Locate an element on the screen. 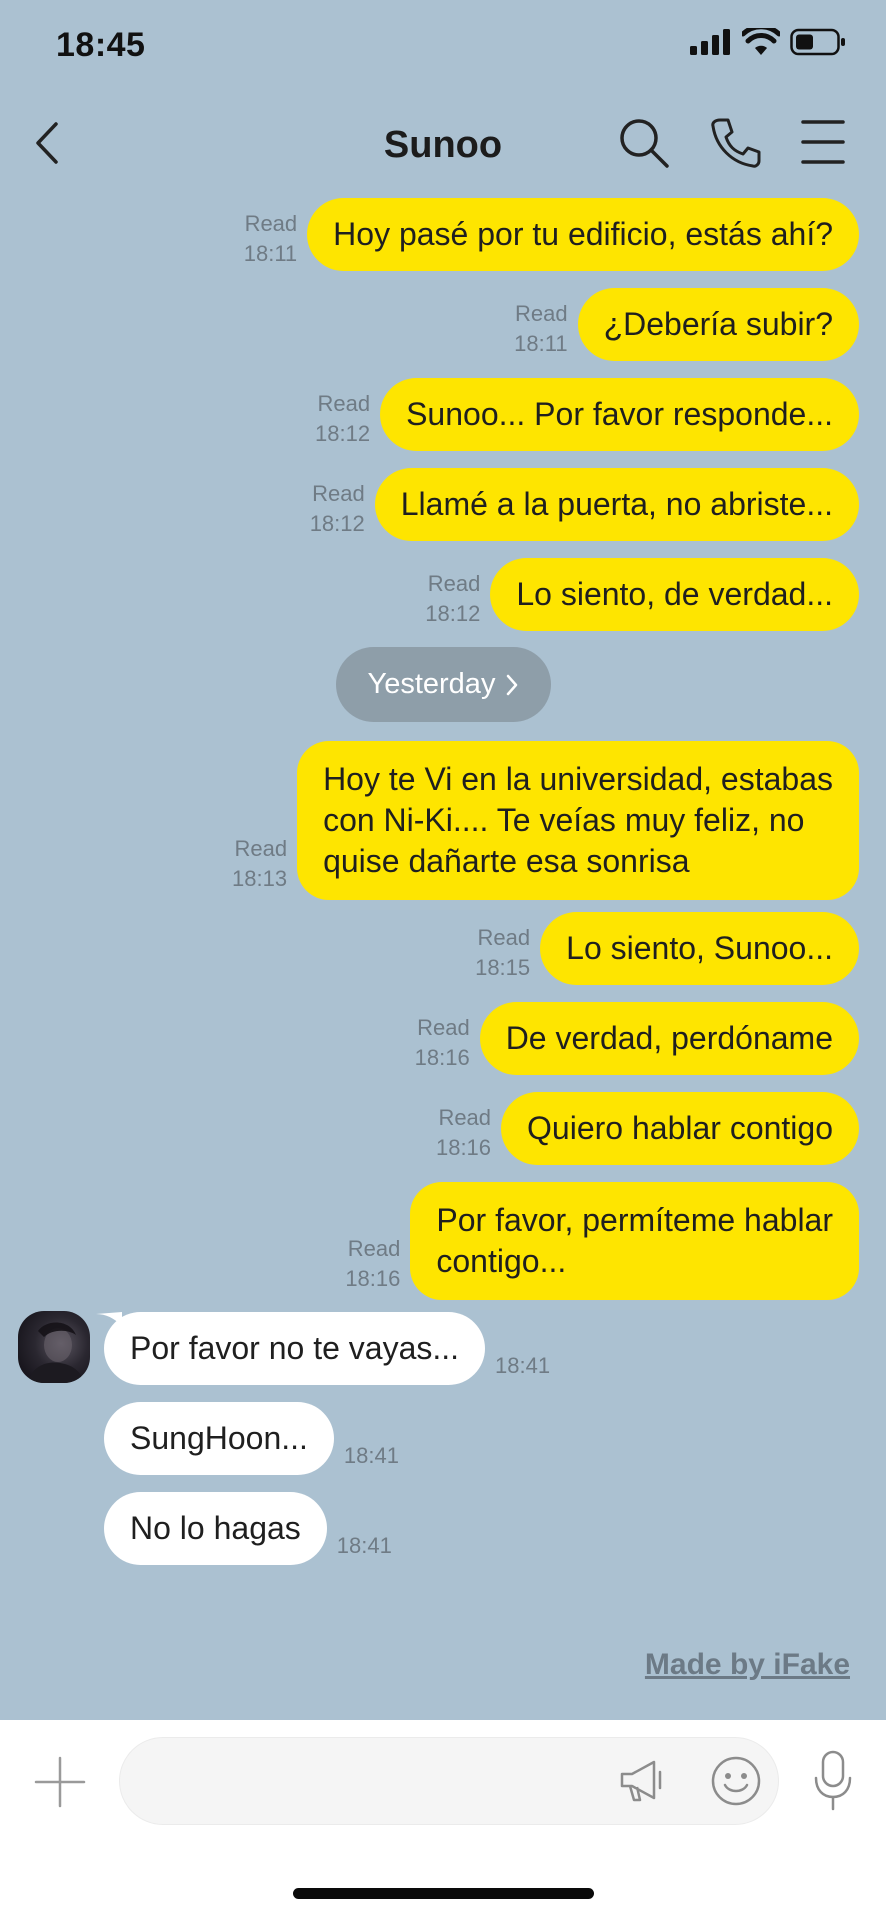  message-meta: Read 18:13 is located at coordinates (259, 864).